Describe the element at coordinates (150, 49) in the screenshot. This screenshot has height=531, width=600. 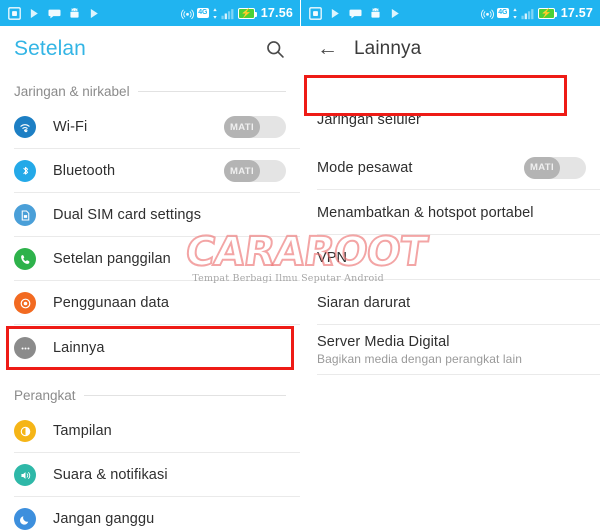
I see `settings-app-bar: Setelan` at that location.